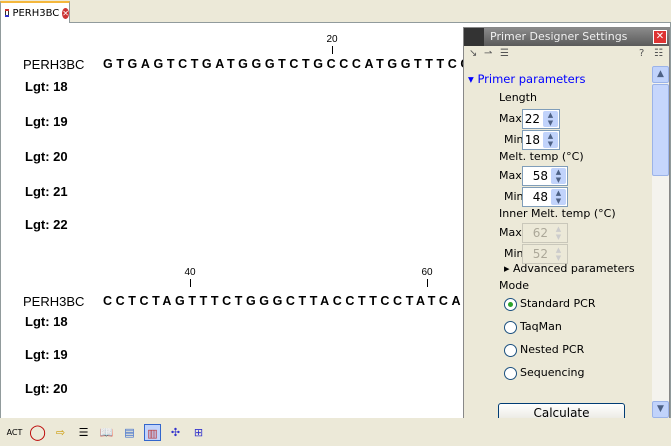  I want to click on radio-nested-pcr, so click(510, 350).